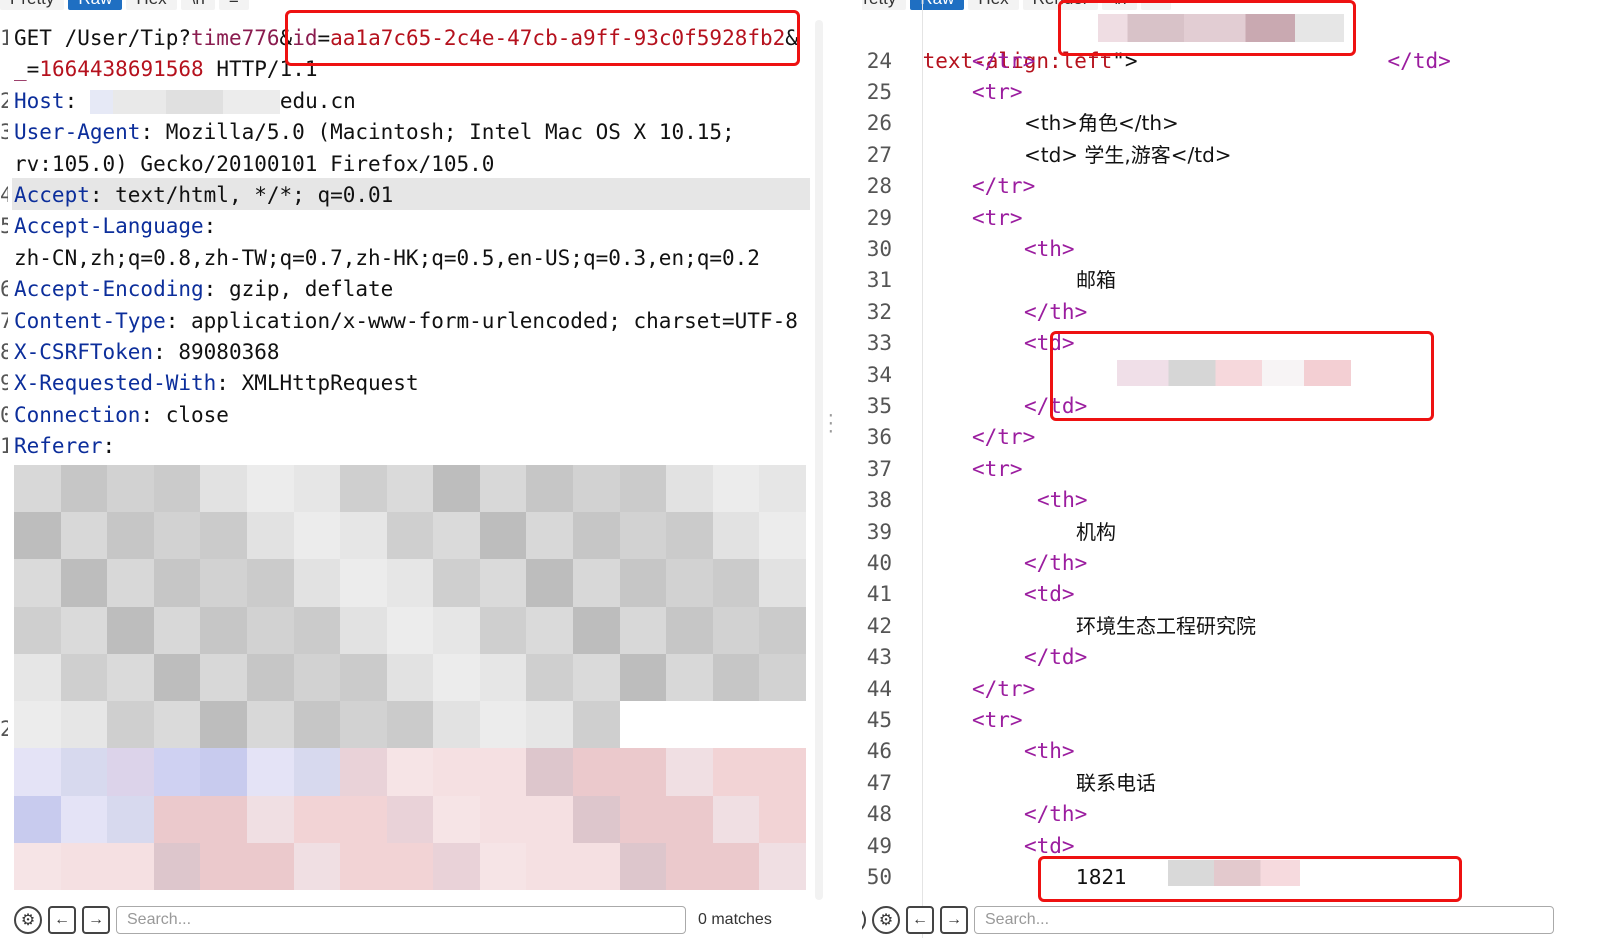  I want to click on annotation-box-email, so click(1242, 376).